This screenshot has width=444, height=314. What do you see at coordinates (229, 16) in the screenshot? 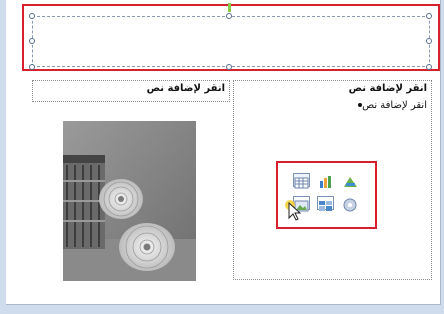
I see `resize-handle-top` at bounding box center [229, 16].